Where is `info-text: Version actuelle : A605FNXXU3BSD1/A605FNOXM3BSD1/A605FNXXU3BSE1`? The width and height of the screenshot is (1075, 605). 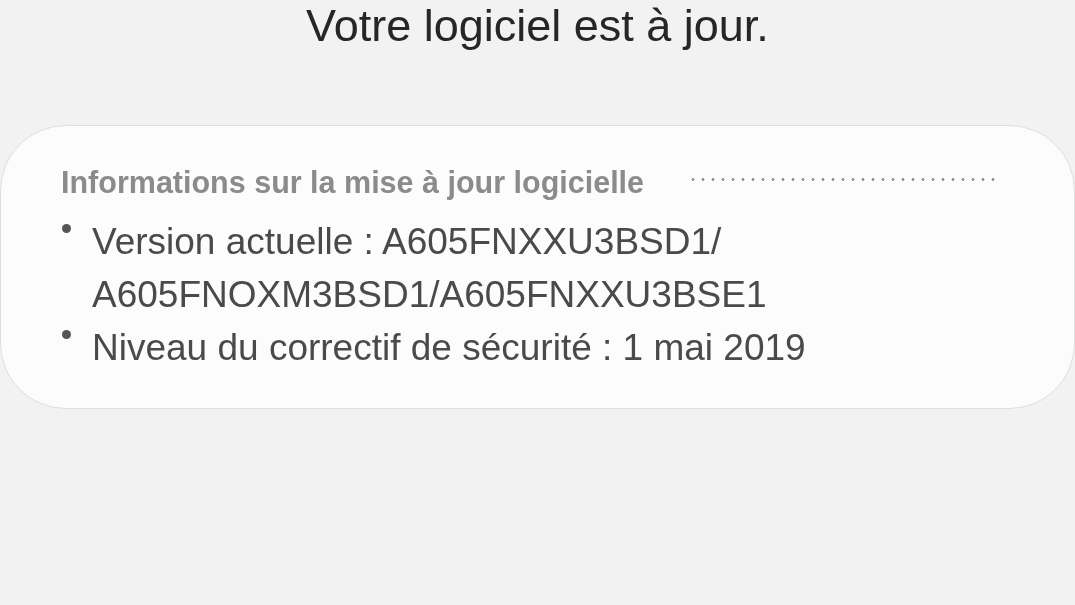 info-text: Version actuelle : A605FNXXU3BSD1/A605FNOXM3BSD1/A605FNXXU3BSE1 is located at coordinates (430, 268).